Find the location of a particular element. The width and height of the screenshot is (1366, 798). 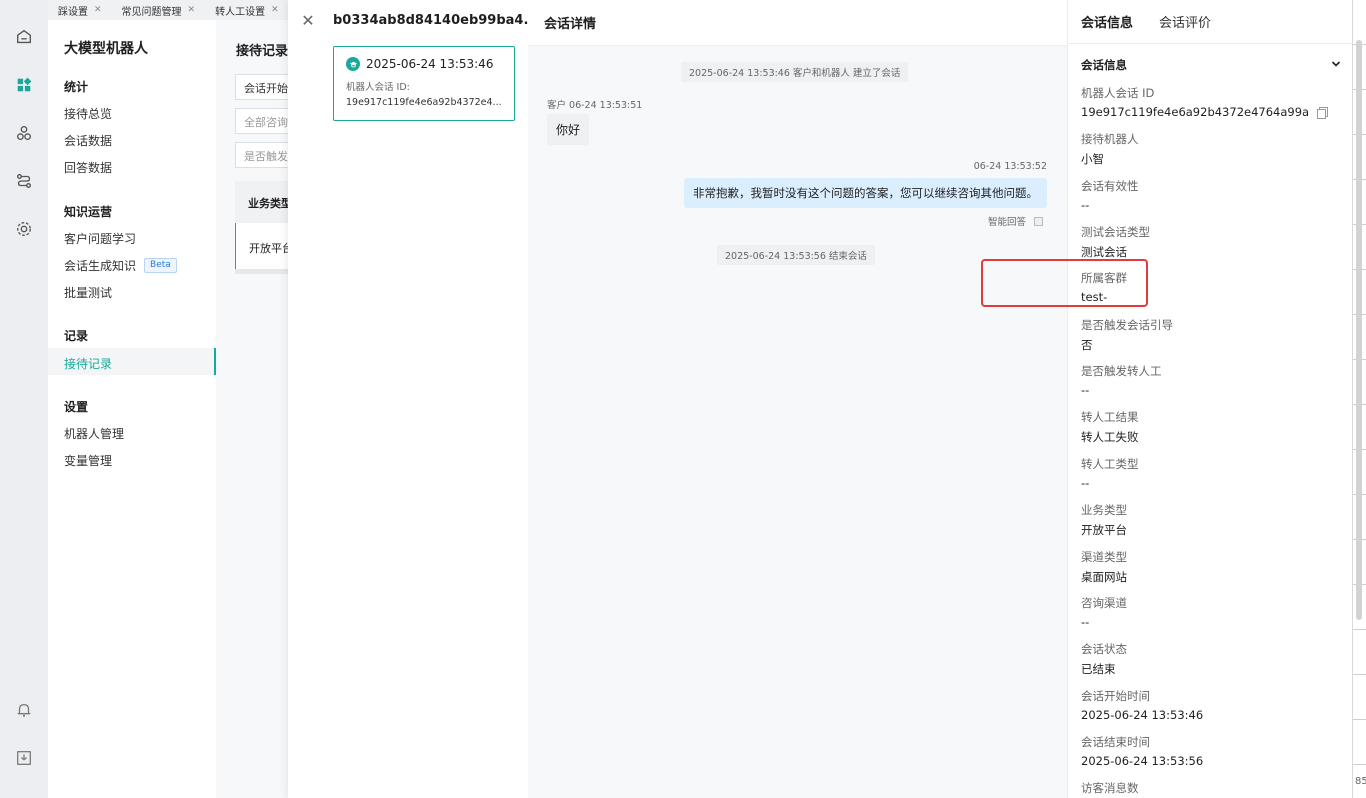

nav-item-session-knowledge: 会话生成知识 Beta is located at coordinates (120, 265).